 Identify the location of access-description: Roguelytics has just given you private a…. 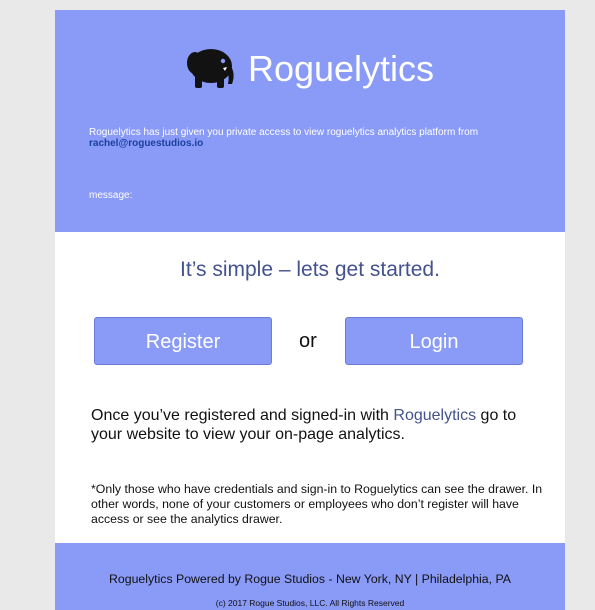
(284, 132).